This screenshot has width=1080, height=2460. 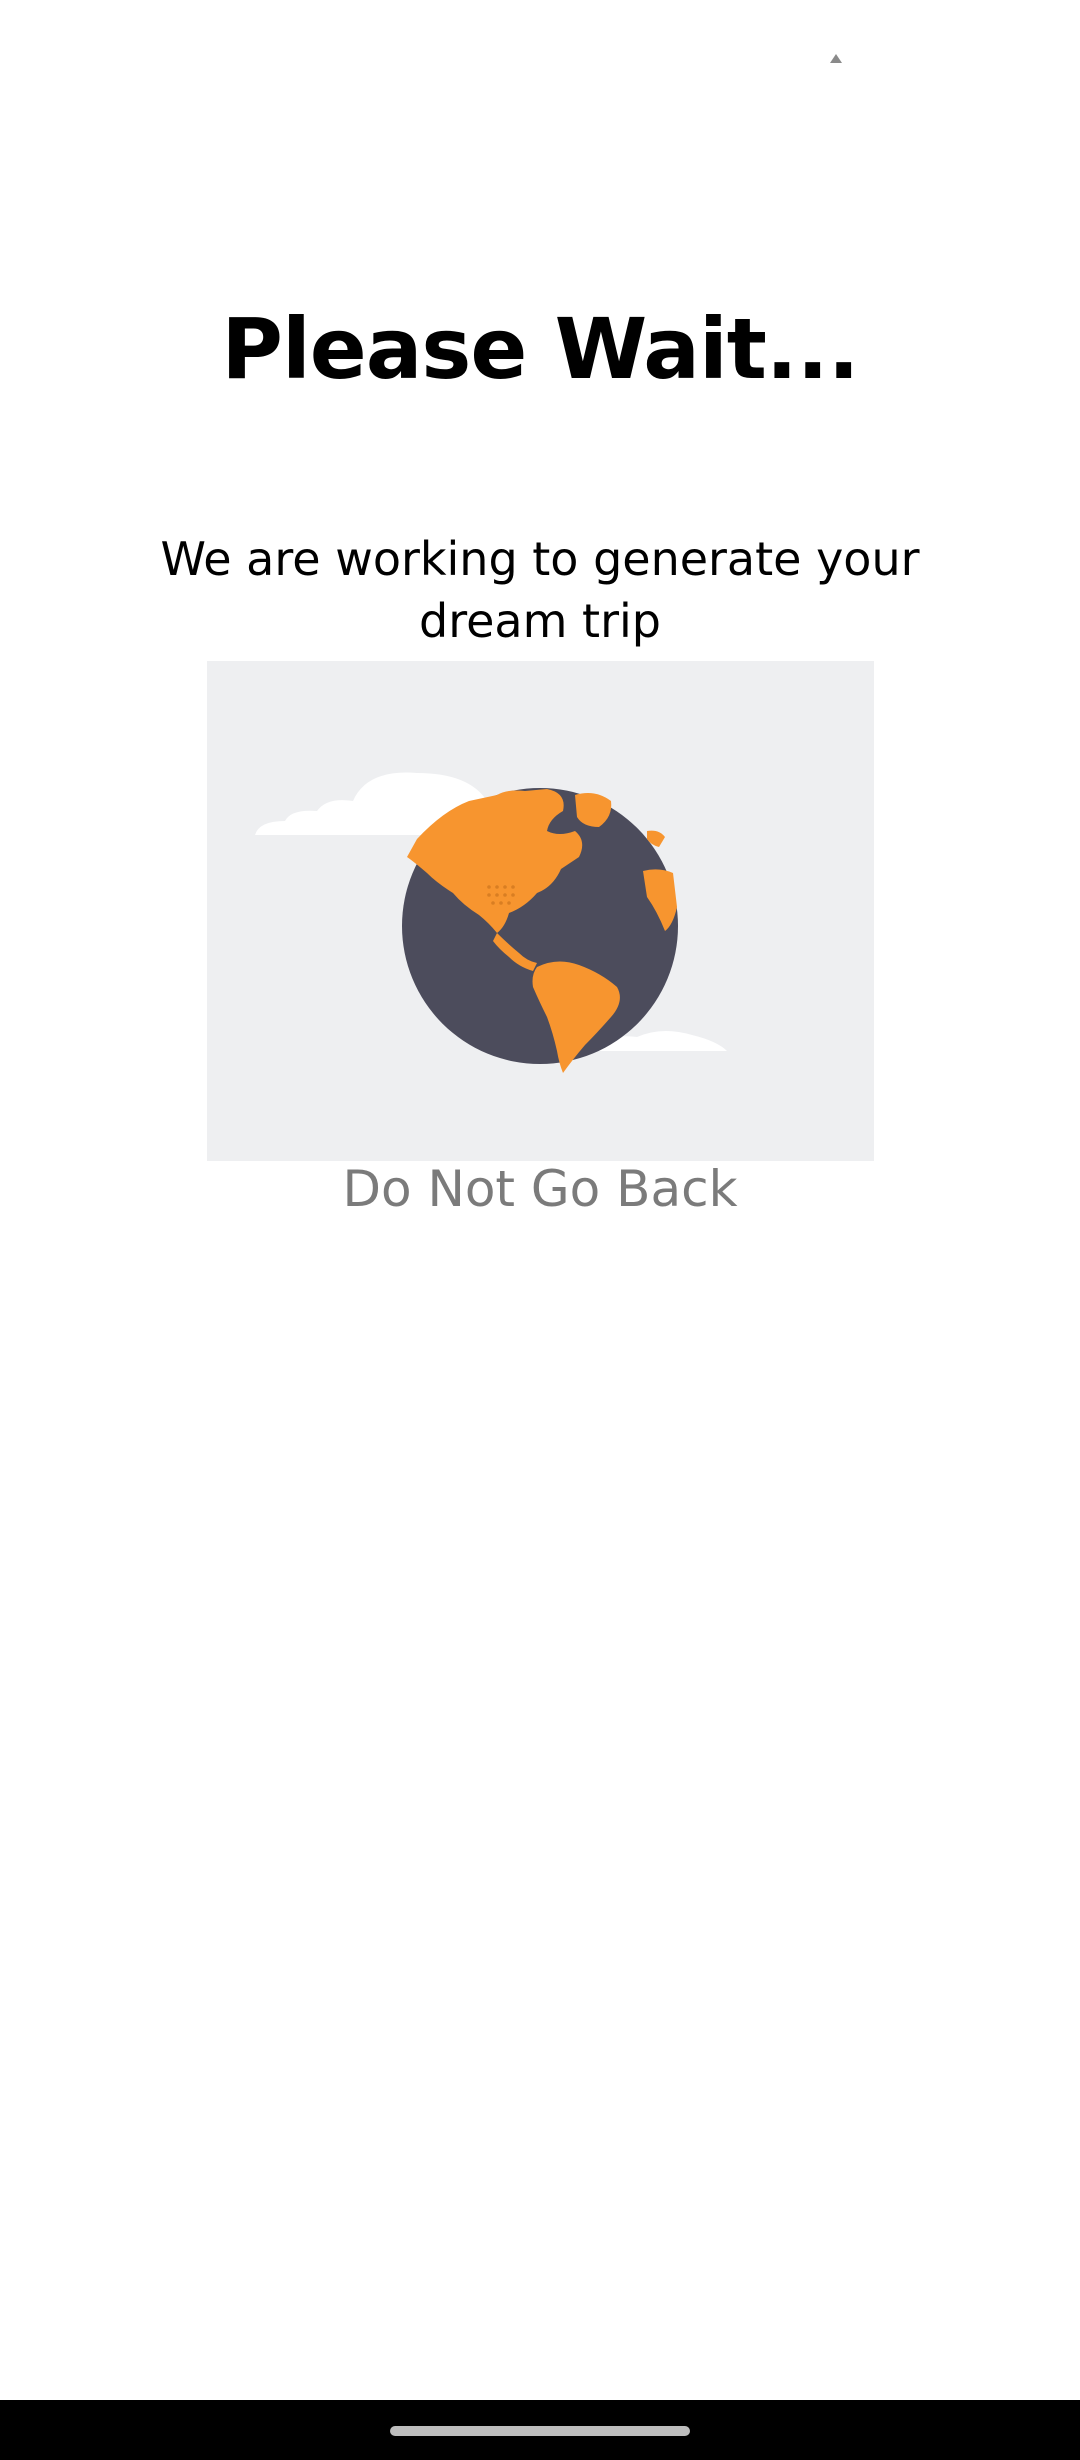 I want to click on home-indicator, so click(x=540, y=2431).